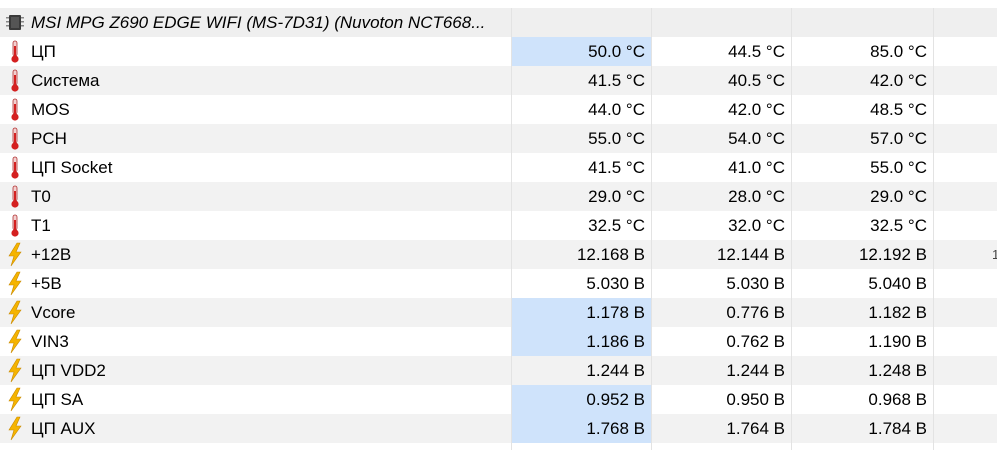  What do you see at coordinates (498, 167) in the screenshot?
I see `sensor-row: ЦП Socket 41.5 °C 41.0 °C 55.0 °C` at bounding box center [498, 167].